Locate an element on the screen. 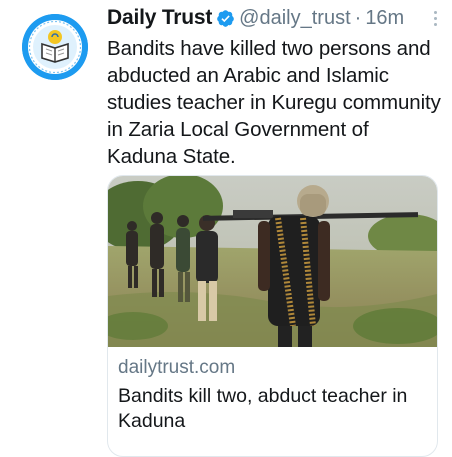 The width and height of the screenshot is (452, 457). tweet-header: Daily Trust @daily_trust · 16m is located at coordinates (274, 18).